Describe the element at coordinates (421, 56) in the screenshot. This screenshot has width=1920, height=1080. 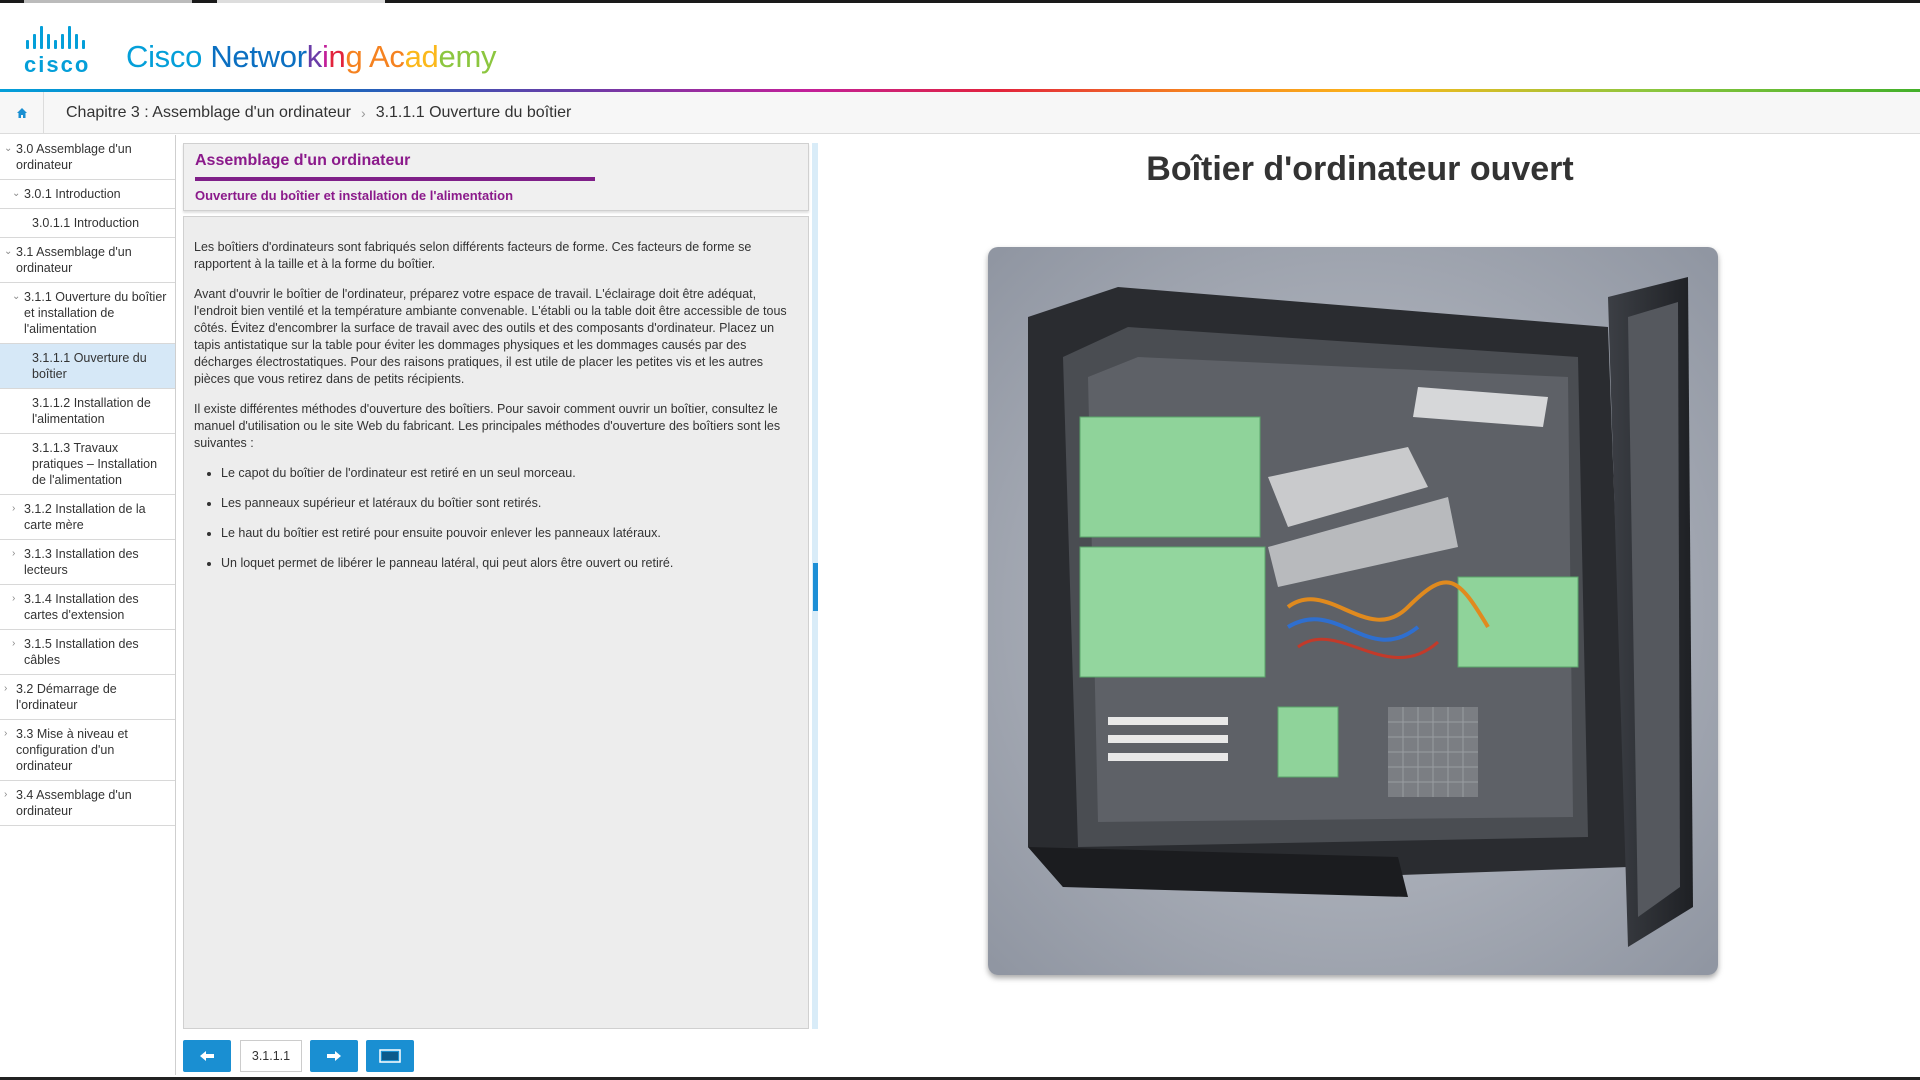
I see `brand-segment: ad` at that location.